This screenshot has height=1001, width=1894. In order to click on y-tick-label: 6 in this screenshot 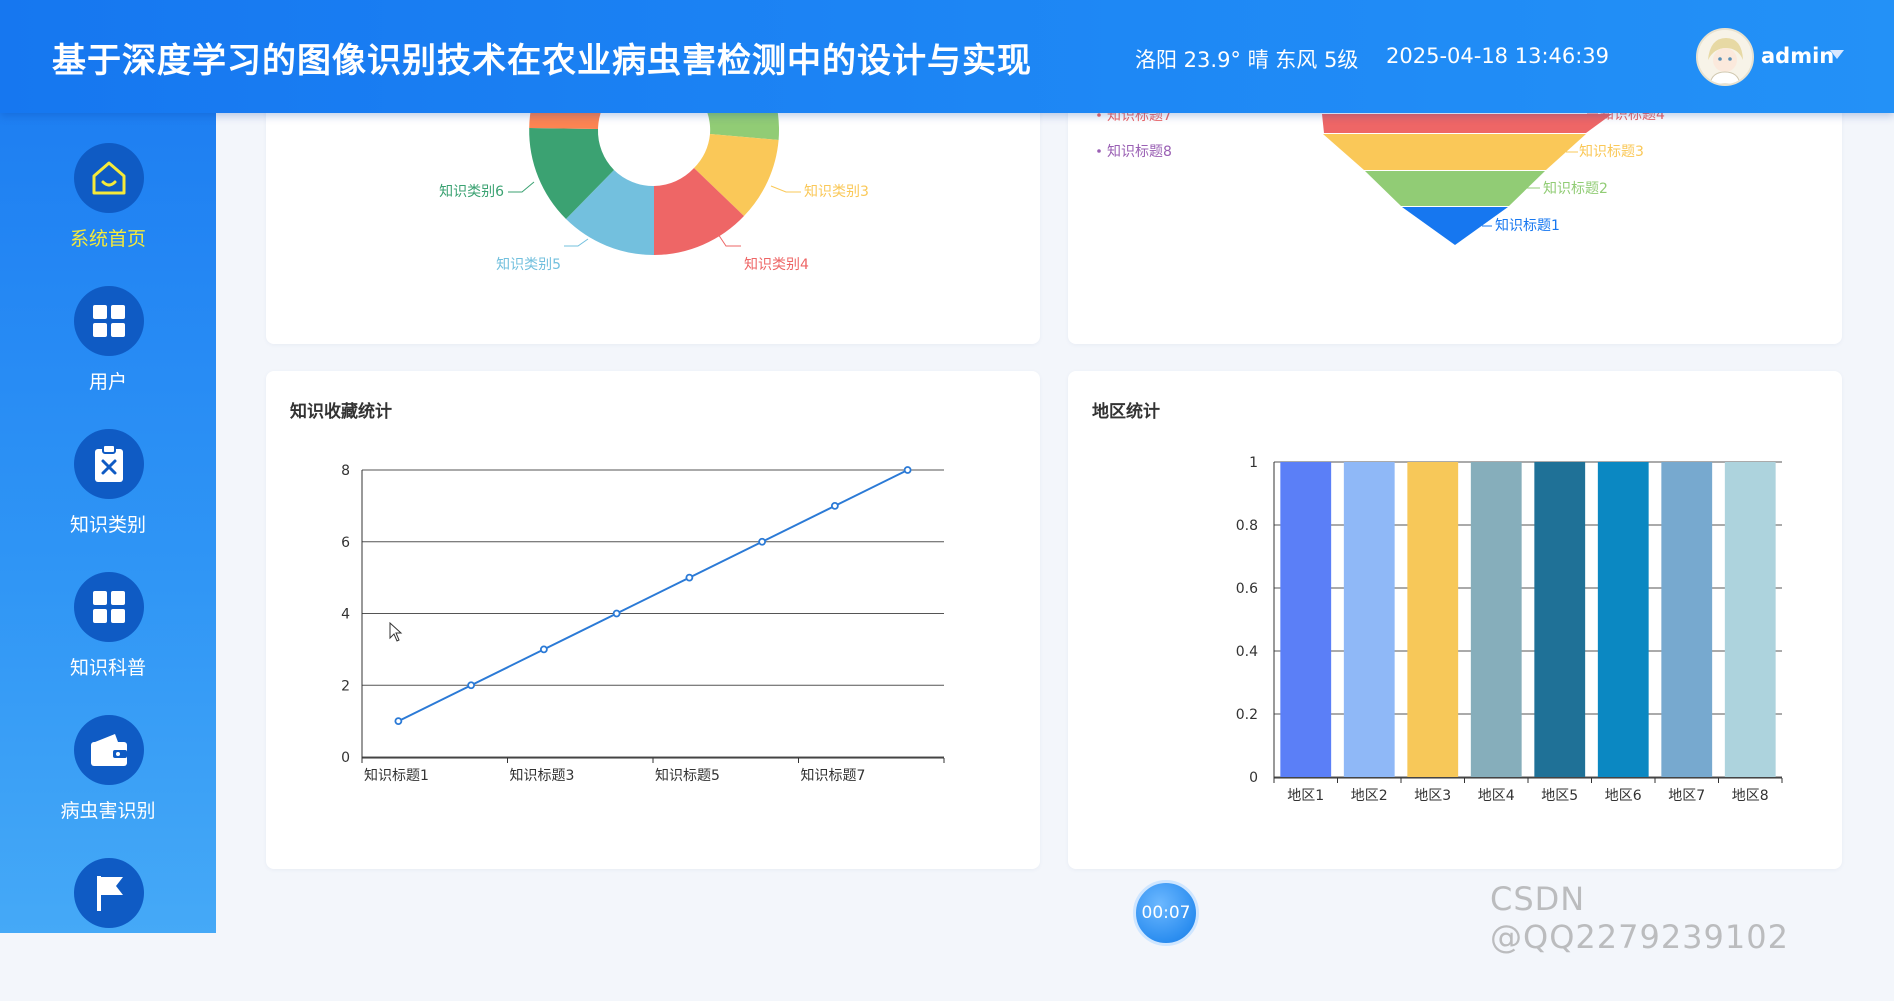, I will do `click(345, 543)`.